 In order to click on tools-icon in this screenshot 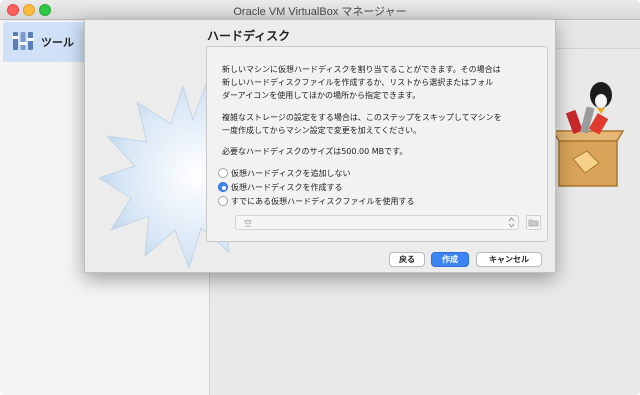, I will do `click(23, 41)`.